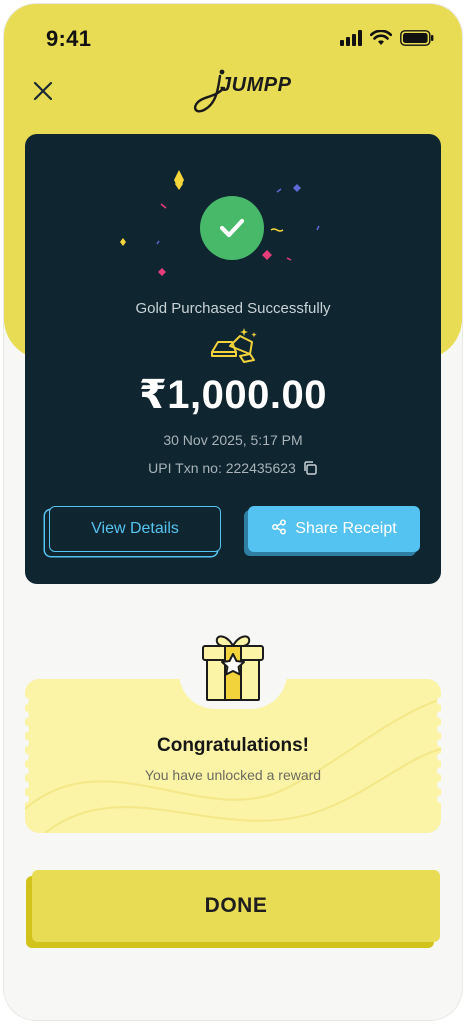  Describe the element at coordinates (279, 529) in the screenshot. I see `share-icon` at that location.